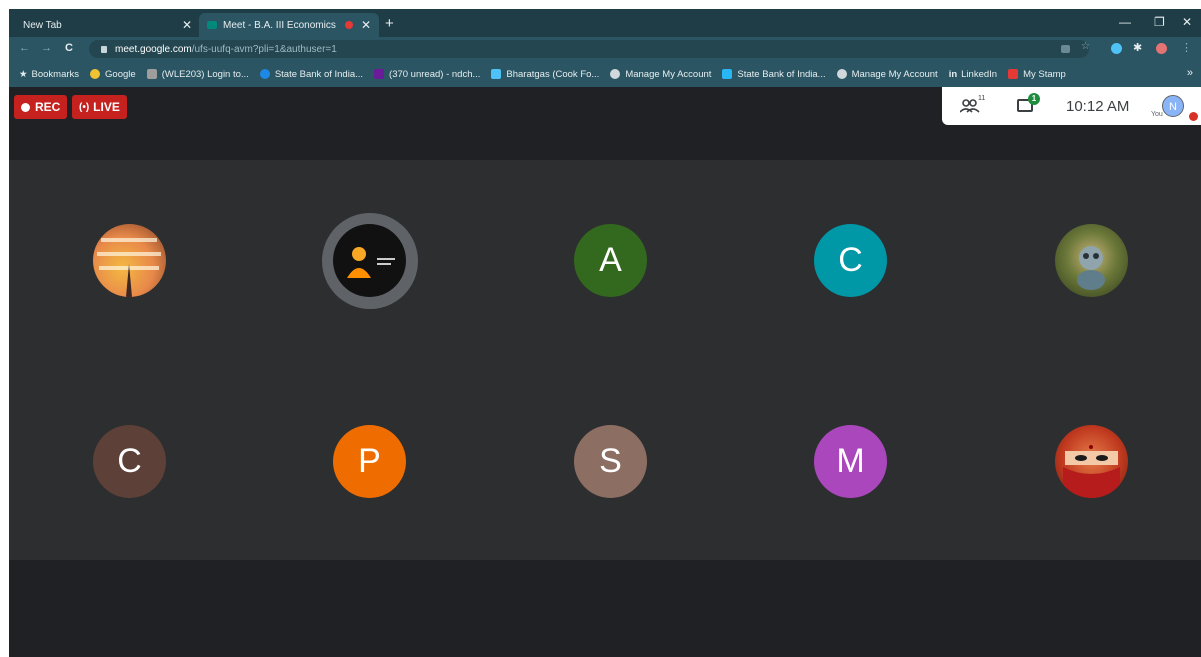 Image resolution: width=1201 pixels, height=657 pixels. I want to click on tab-title: New Tab, so click(42, 25).